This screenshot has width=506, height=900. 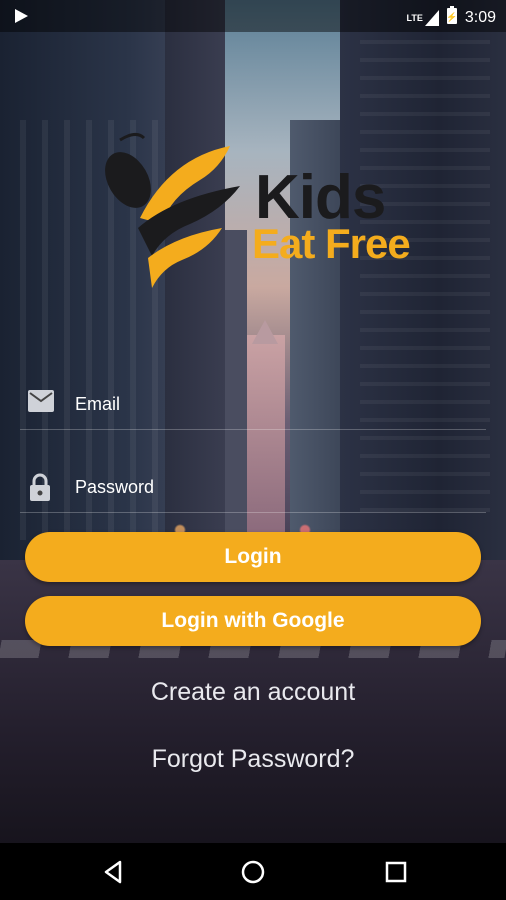 I want to click on lock-icon, so click(x=41, y=487).